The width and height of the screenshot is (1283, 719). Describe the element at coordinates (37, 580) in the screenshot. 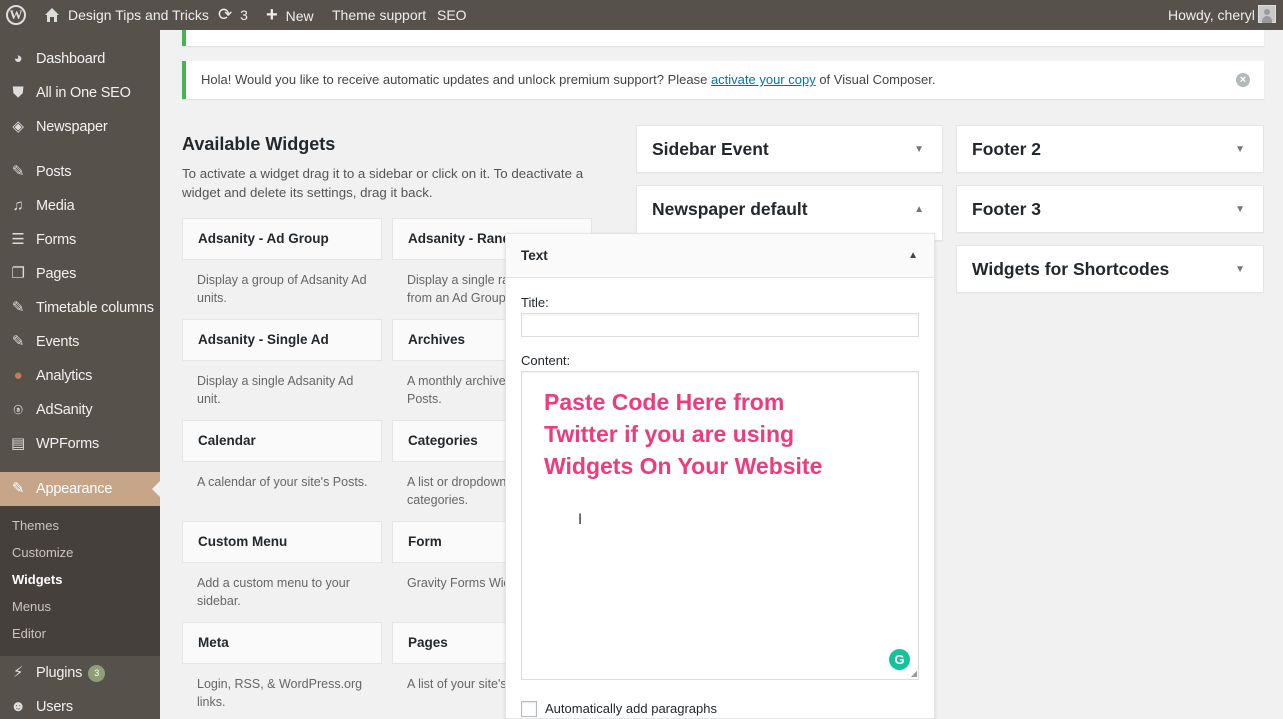

I see `submenu-item-widgets: Widgets` at that location.